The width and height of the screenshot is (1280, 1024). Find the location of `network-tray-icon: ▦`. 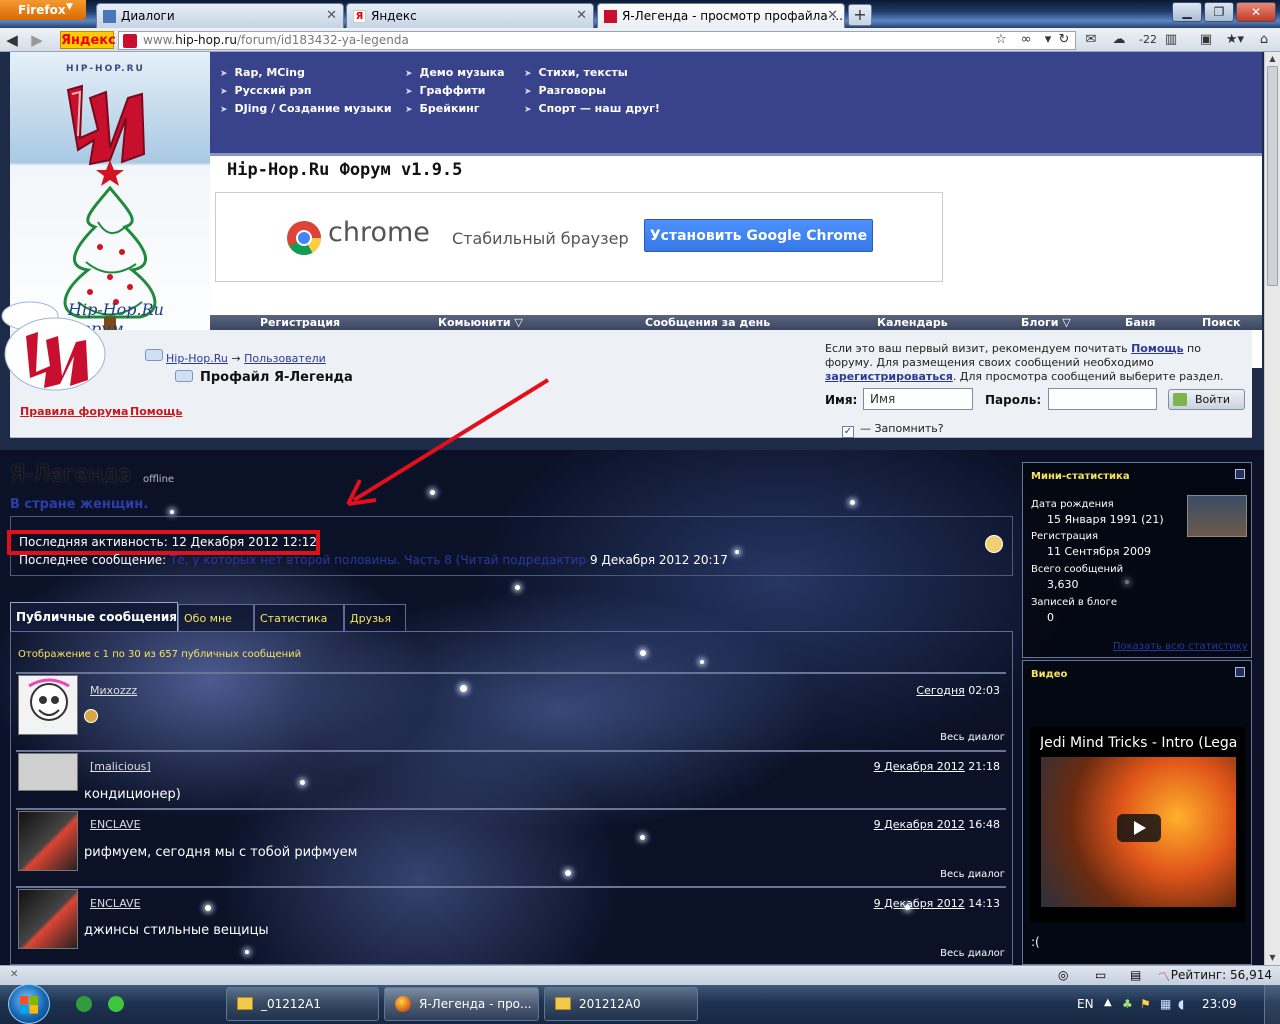

network-tray-icon: ▦ is located at coordinates (1165, 1004).